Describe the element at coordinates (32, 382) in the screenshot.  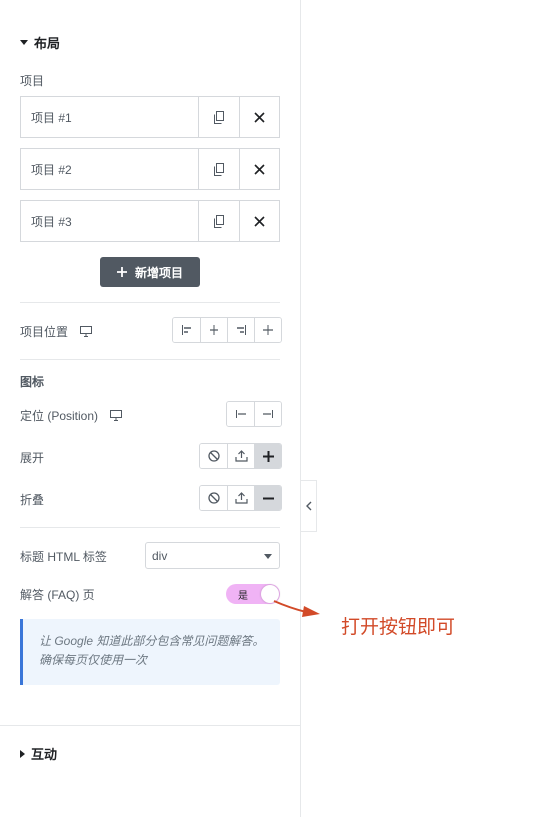
I see `icon-heading: 图标` at that location.